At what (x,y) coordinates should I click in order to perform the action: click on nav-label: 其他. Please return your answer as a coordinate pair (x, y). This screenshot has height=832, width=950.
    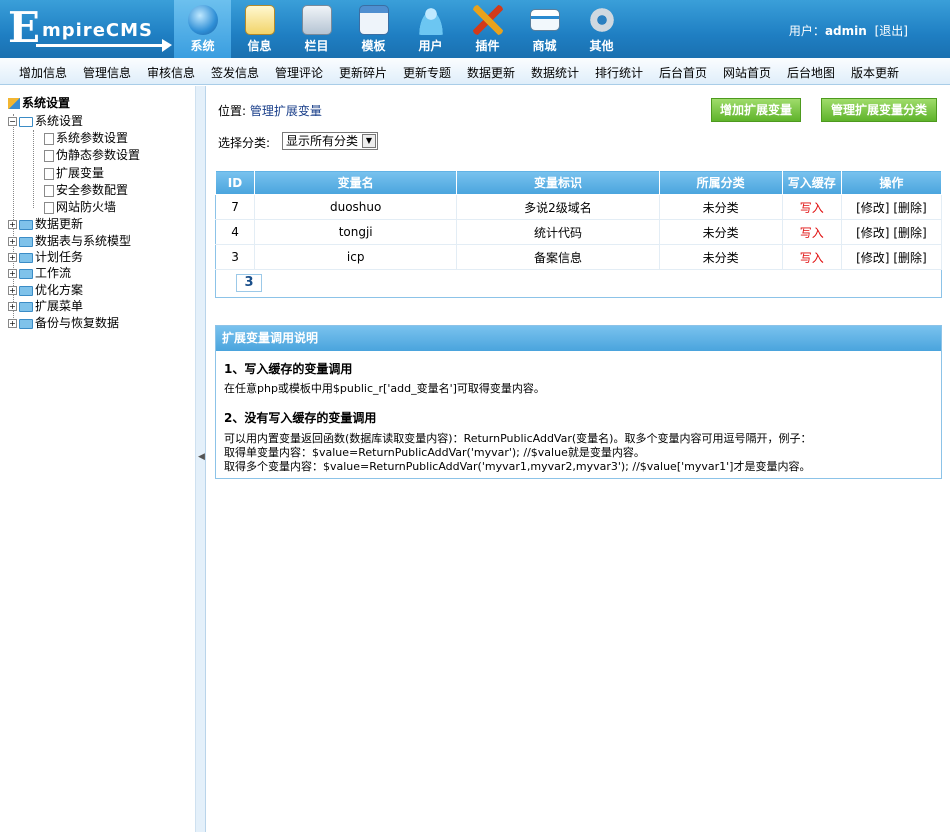
    Looking at the image, I should click on (601, 46).